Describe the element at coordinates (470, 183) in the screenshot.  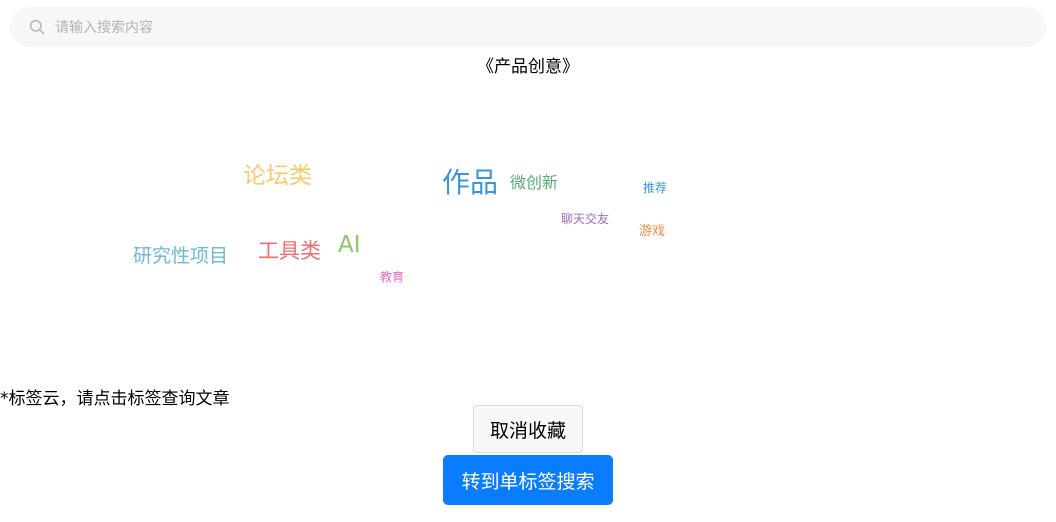
I see `tag-zuopin: 作品` at that location.